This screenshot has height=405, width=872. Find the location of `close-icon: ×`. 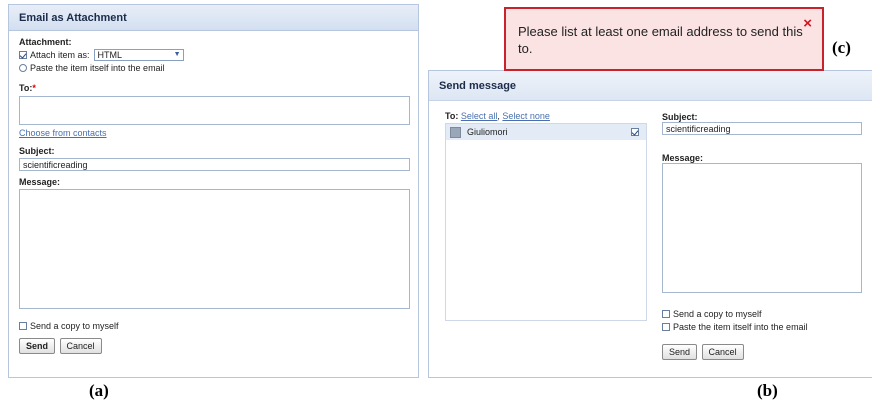

close-icon: × is located at coordinates (807, 23).